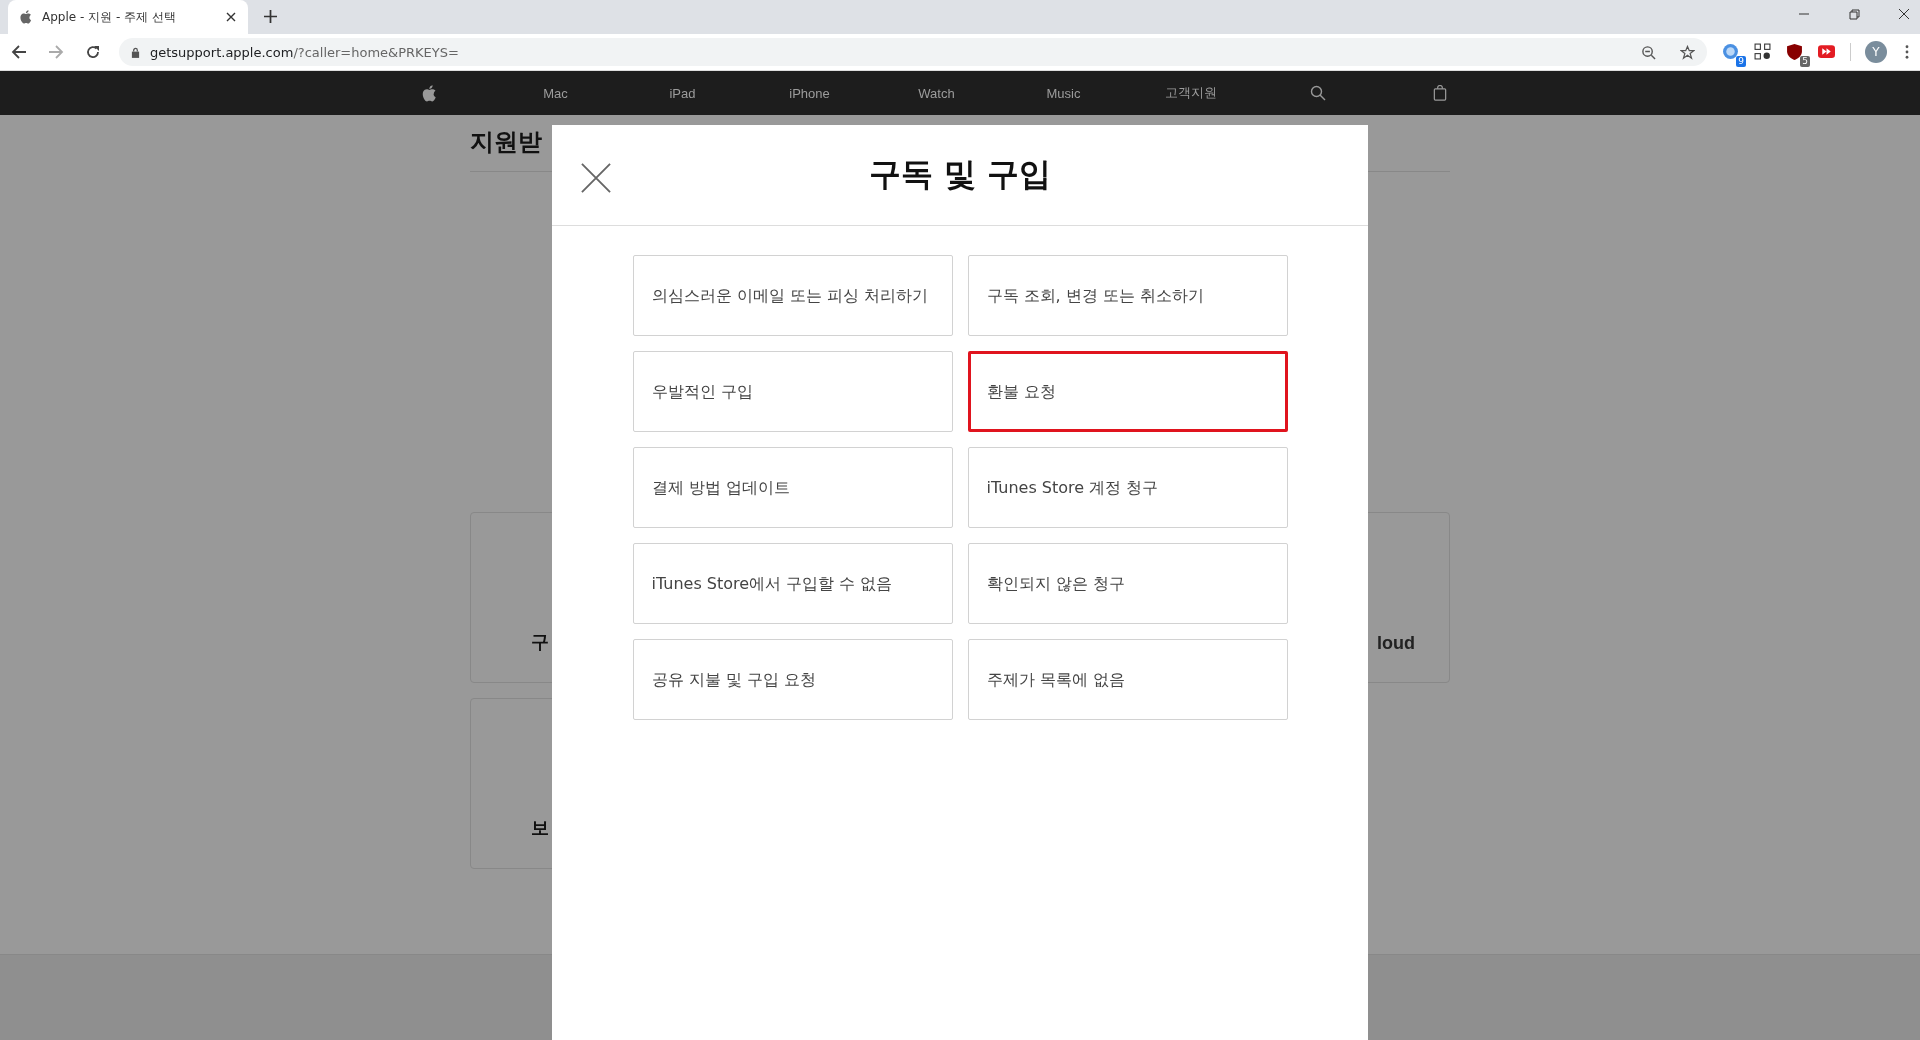  I want to click on search-icon, so click(1318, 93).